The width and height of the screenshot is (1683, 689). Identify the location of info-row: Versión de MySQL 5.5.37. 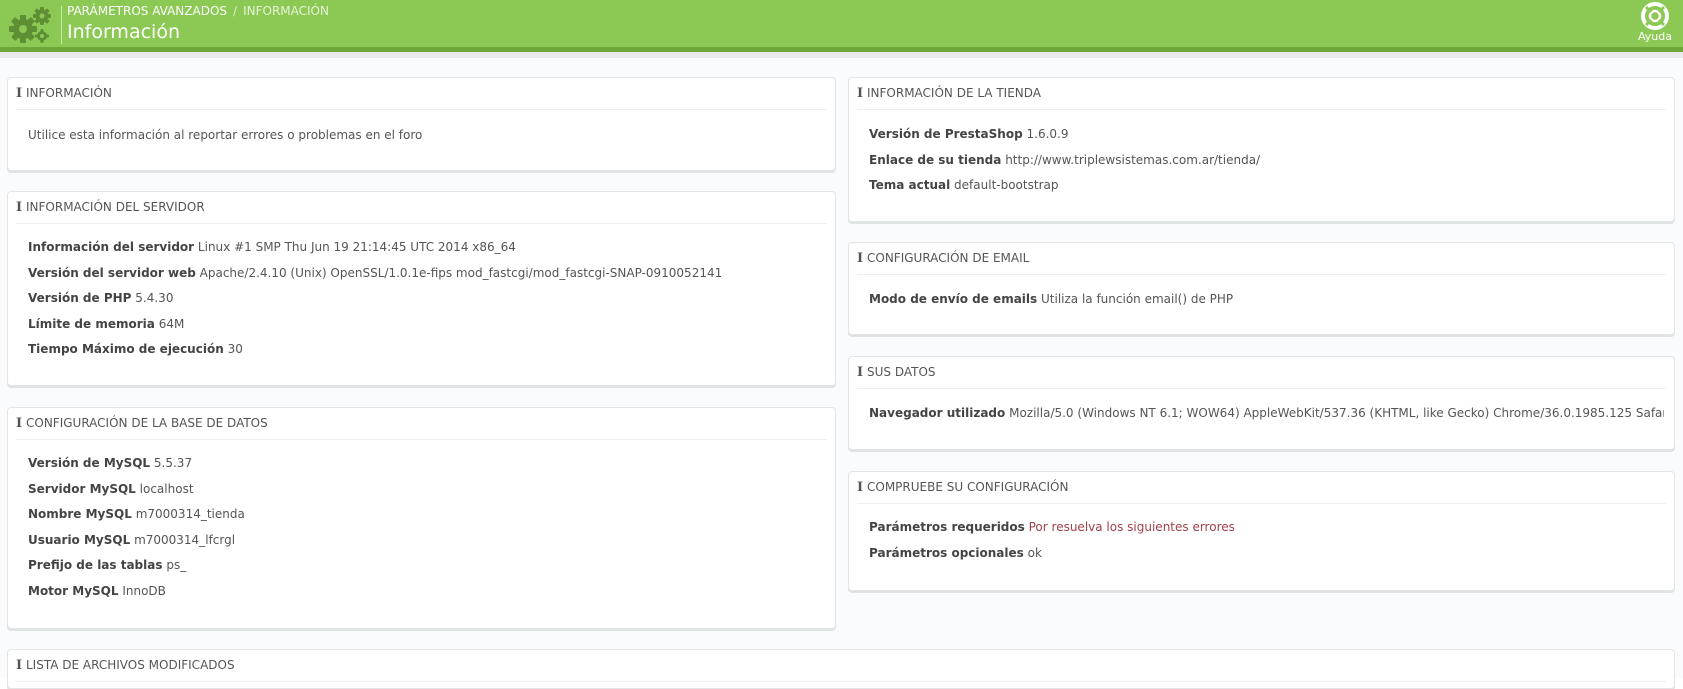
(426, 466).